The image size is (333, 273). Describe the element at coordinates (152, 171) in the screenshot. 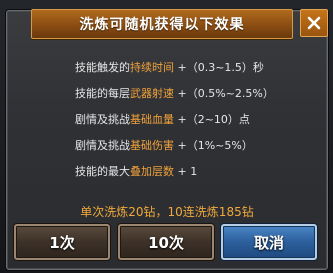

I see `effect-highlight: 叠加层数` at that location.